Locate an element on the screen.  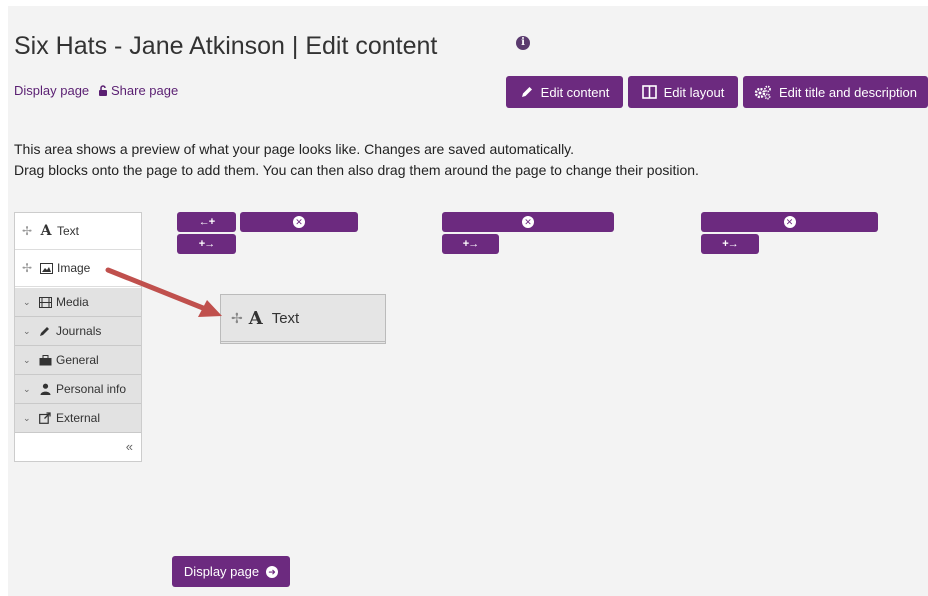
sidebar-block-text: ✢ A Text is located at coordinates (78, 231).